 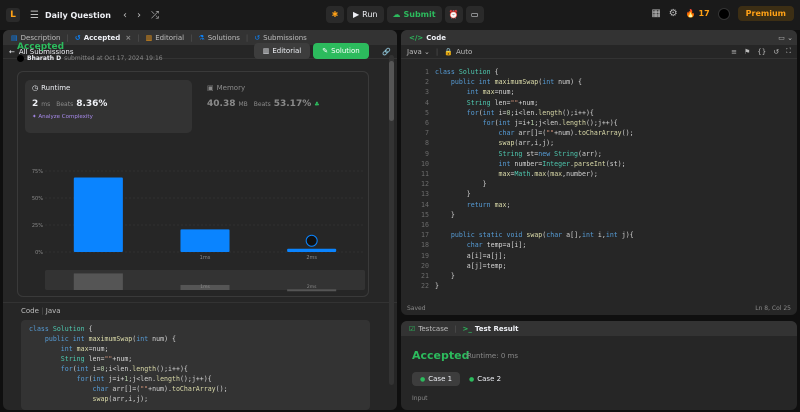 What do you see at coordinates (335, 14) in the screenshot?
I see `debug-button: ✱` at bounding box center [335, 14].